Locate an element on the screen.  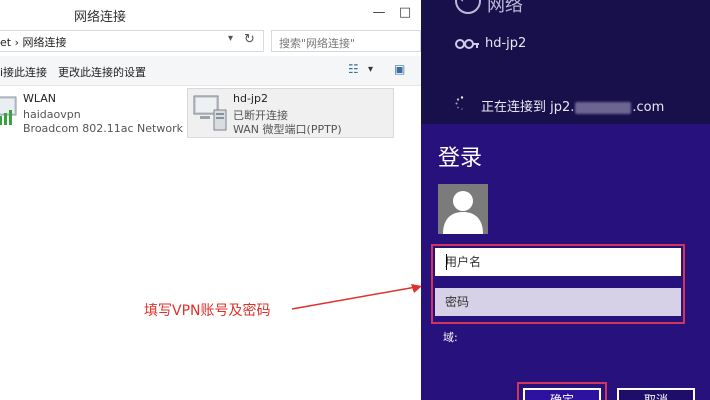
text-caret is located at coordinates (446, 262).